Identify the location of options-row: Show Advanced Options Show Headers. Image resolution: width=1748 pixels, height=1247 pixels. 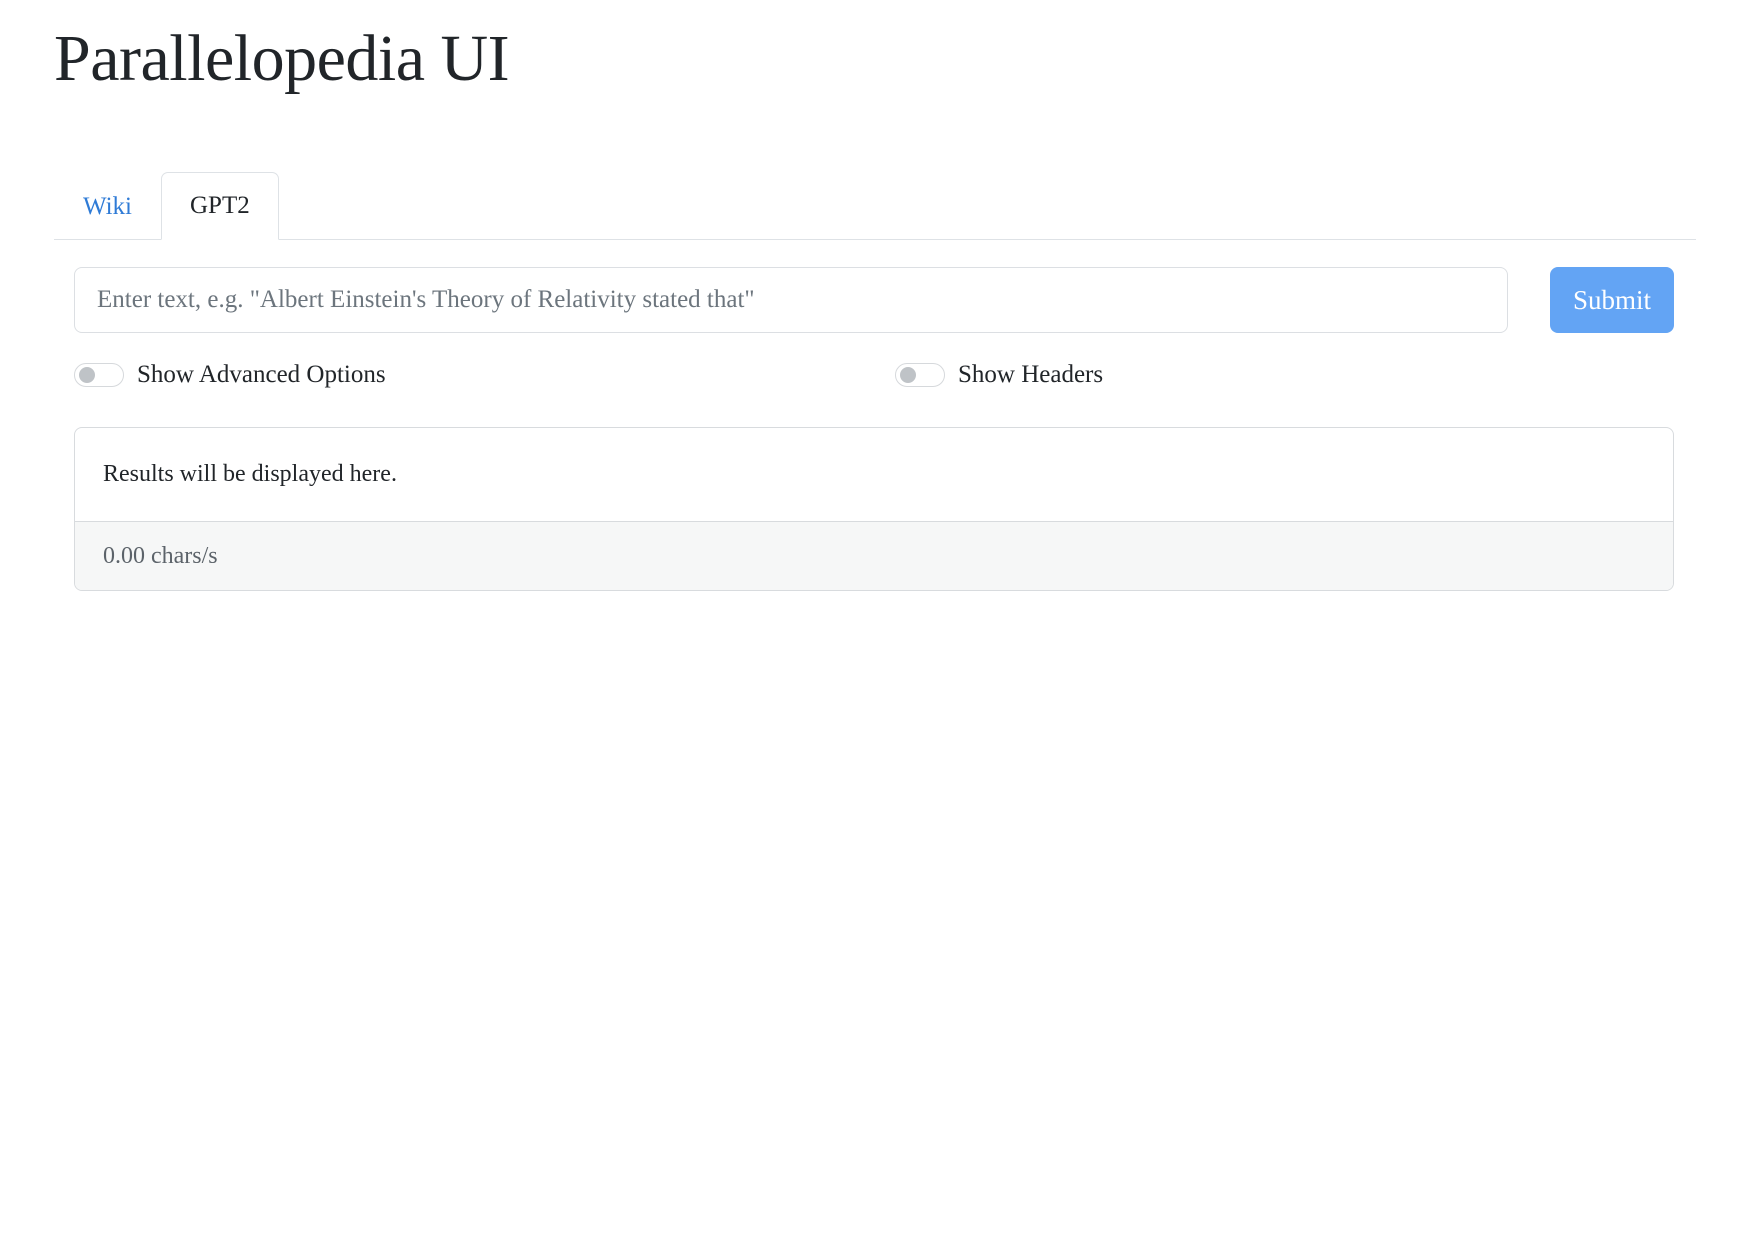
(874, 375).